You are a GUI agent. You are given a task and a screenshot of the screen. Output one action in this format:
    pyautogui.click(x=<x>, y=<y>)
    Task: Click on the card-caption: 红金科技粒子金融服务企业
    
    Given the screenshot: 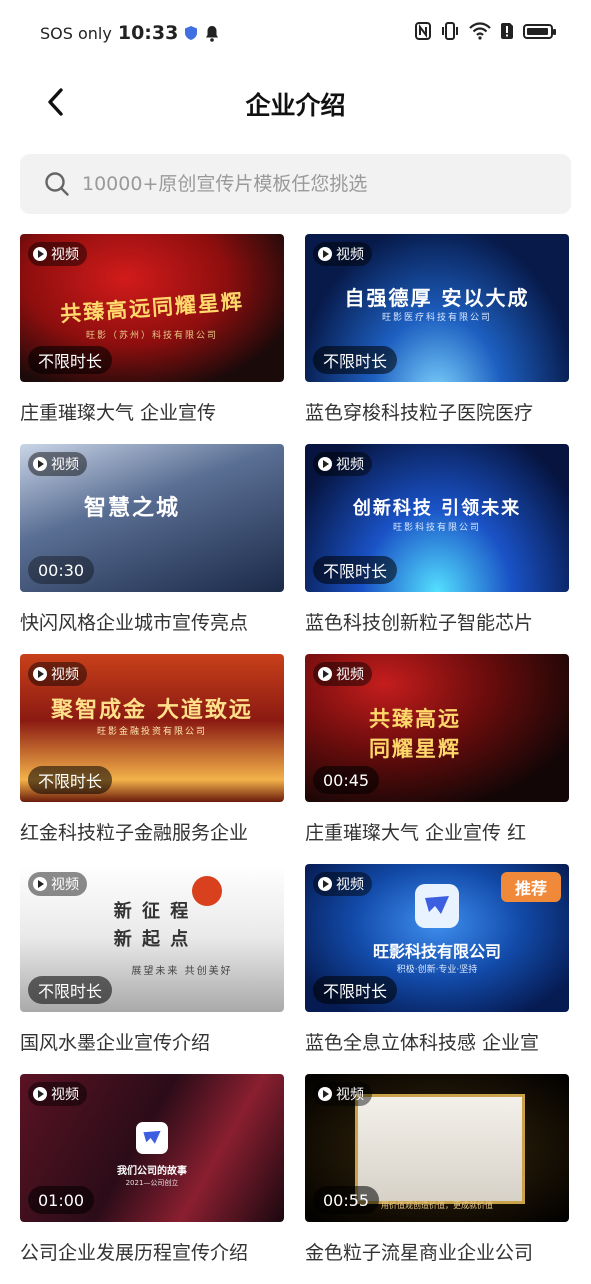 What is the action you would take?
    pyautogui.click(x=134, y=833)
    